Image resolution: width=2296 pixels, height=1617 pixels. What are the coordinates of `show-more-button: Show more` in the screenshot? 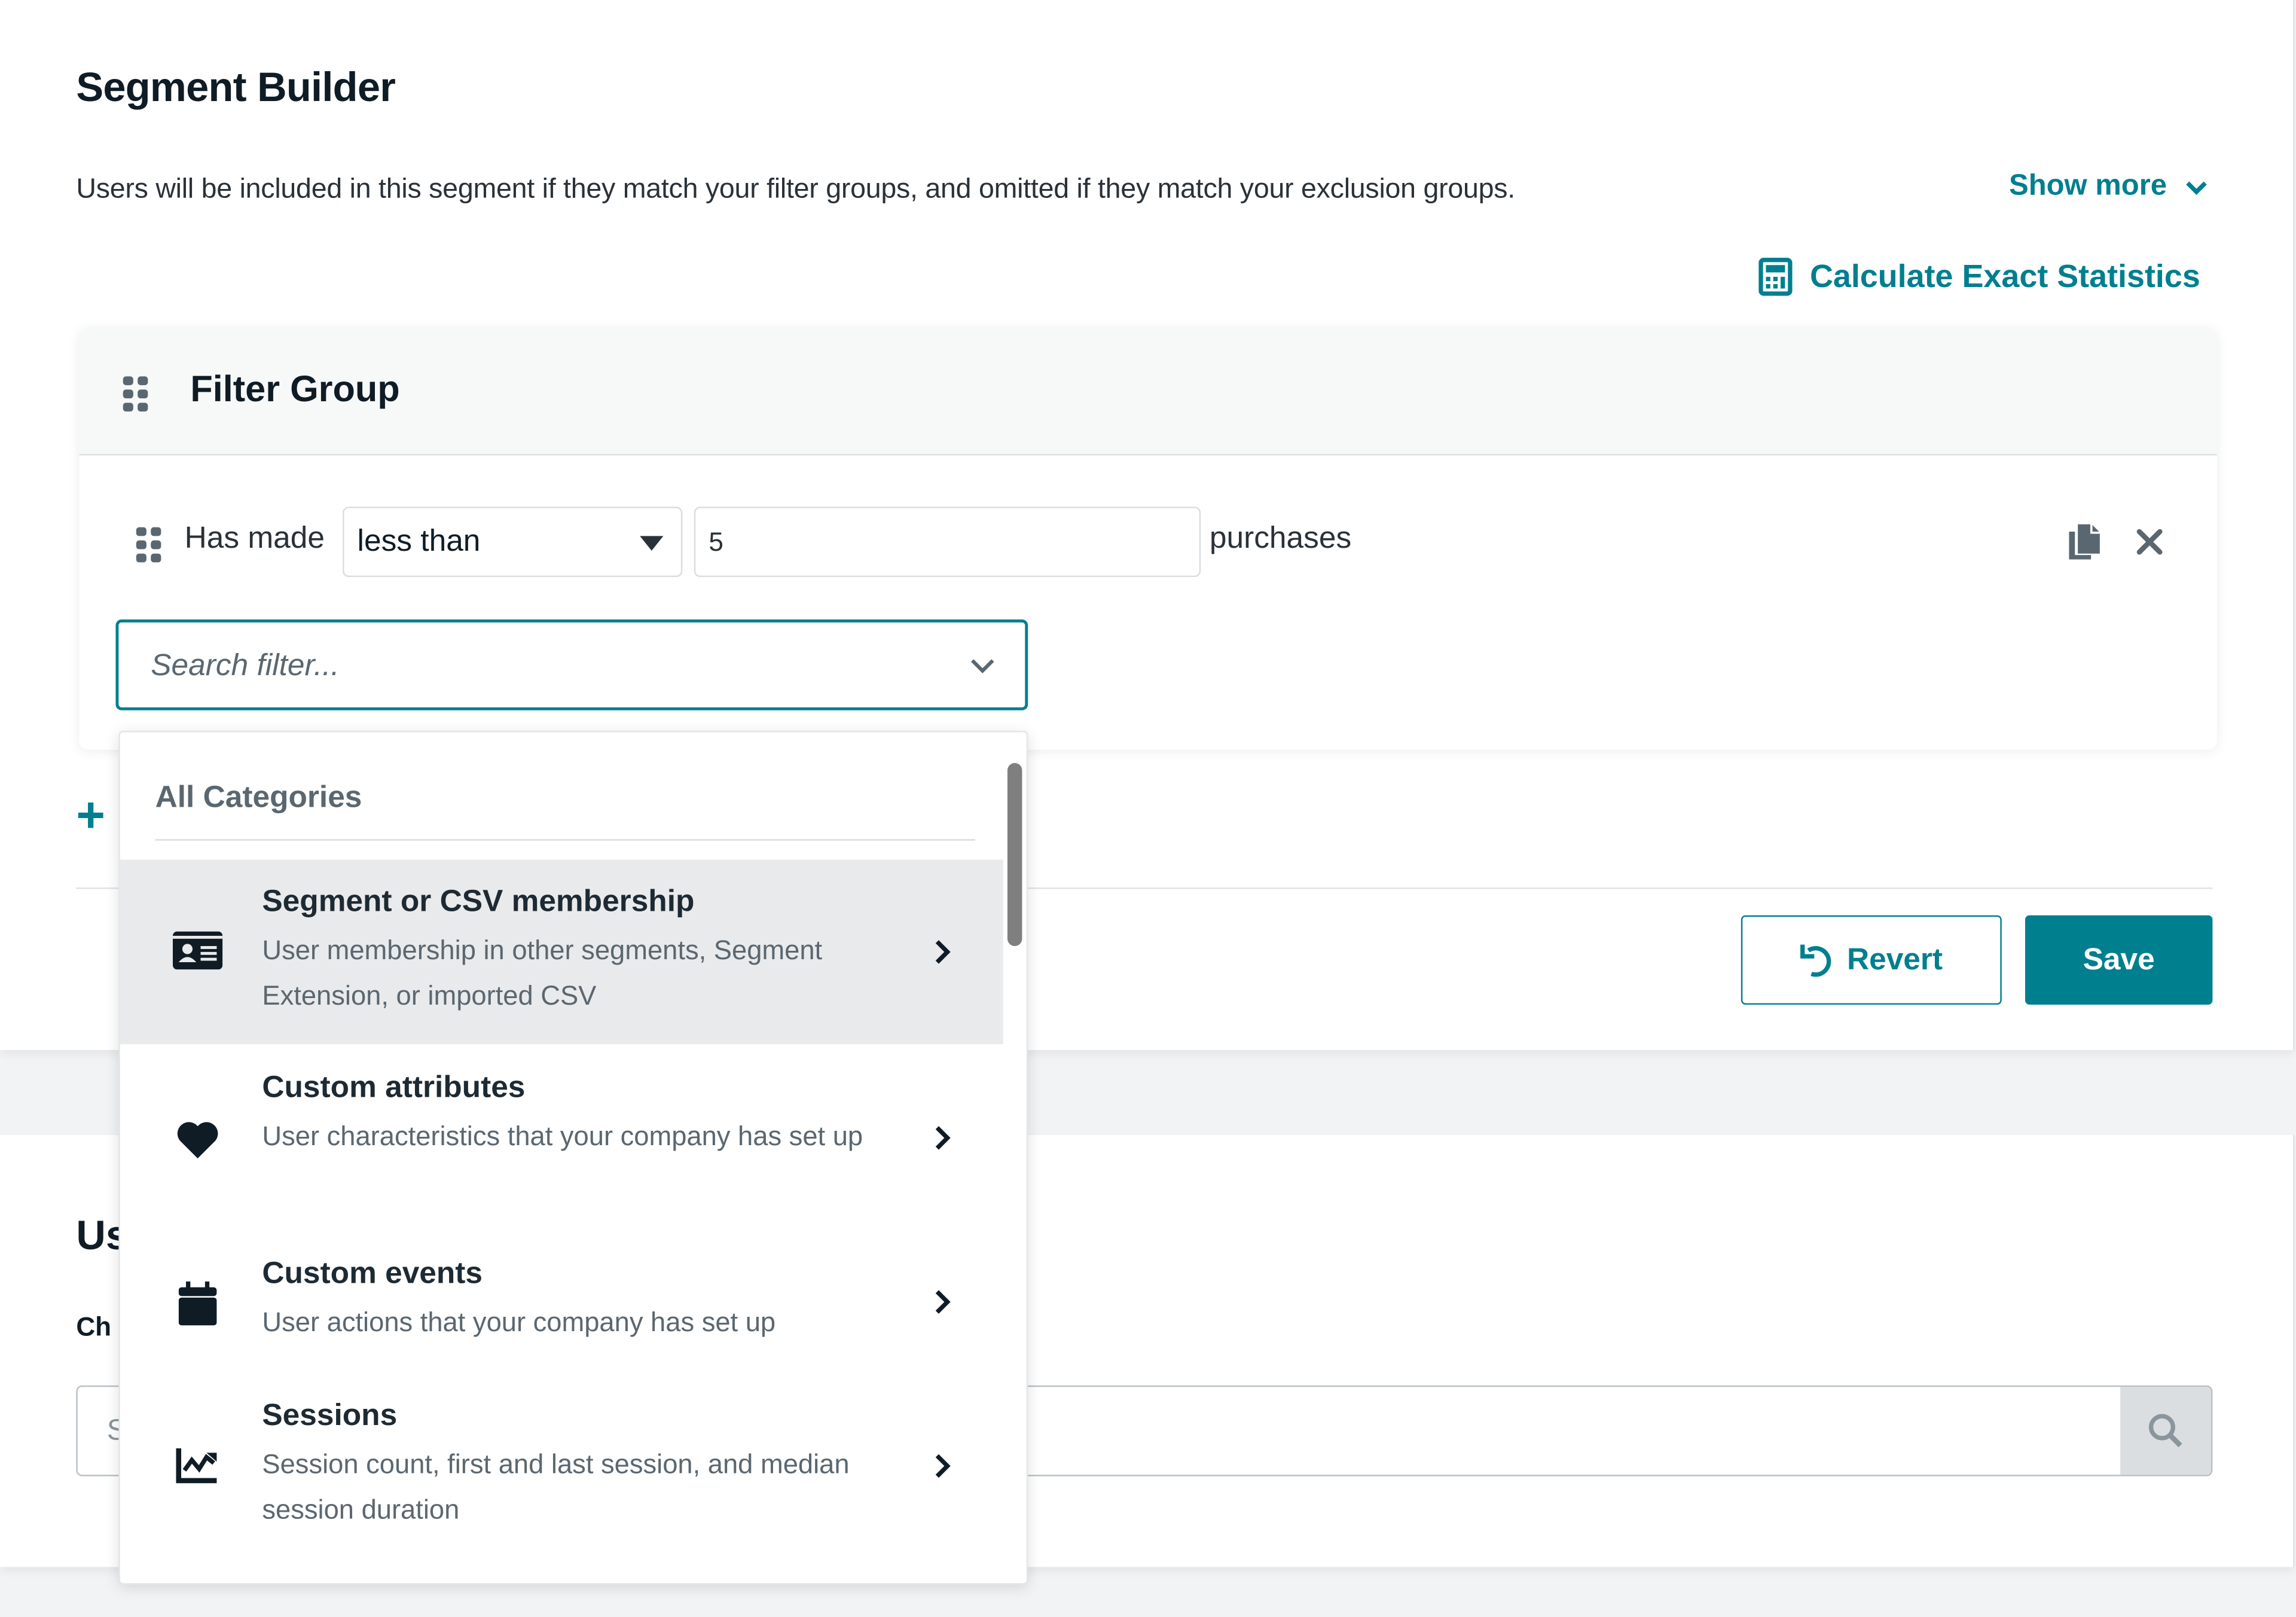 It's located at (2108, 186).